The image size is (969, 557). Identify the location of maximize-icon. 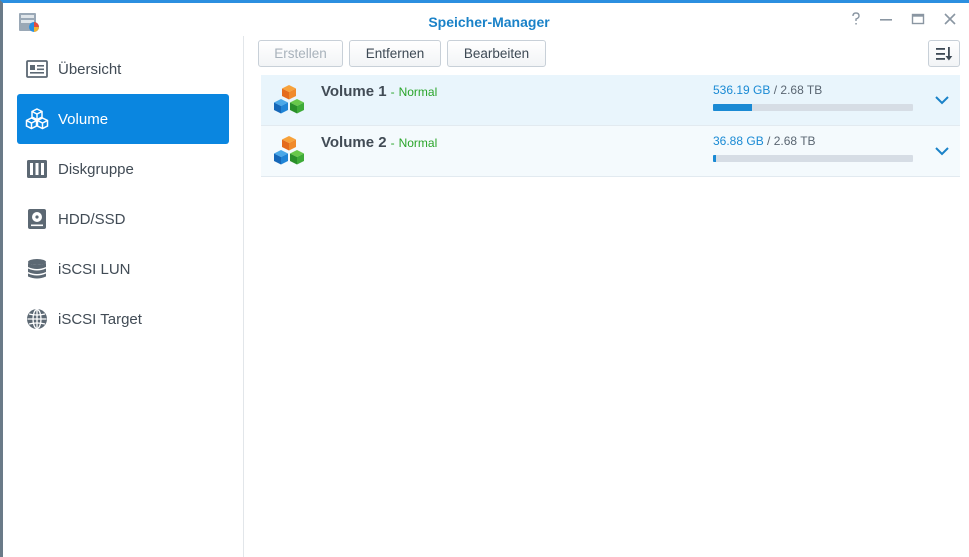
(918, 21).